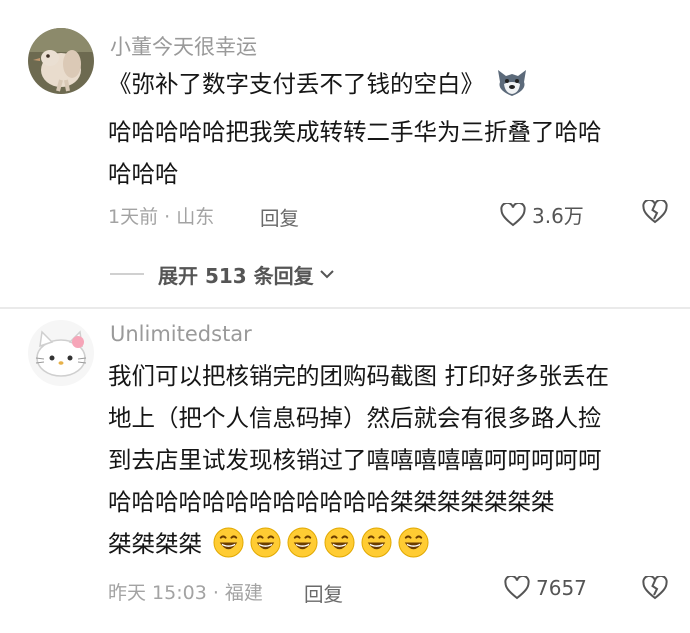  What do you see at coordinates (61, 61) in the screenshot?
I see `bird-avatar-icon` at bounding box center [61, 61].